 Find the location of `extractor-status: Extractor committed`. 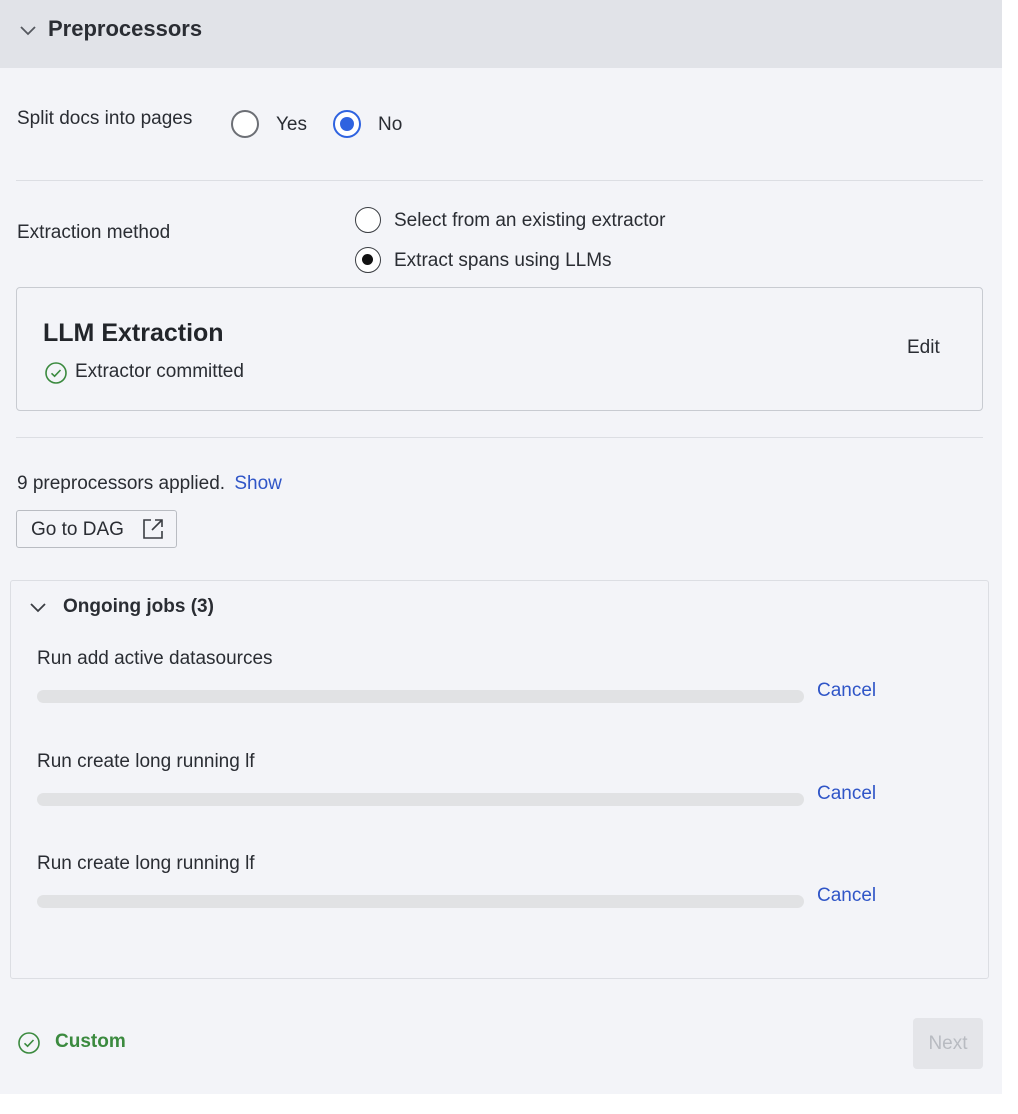

extractor-status: Extractor committed is located at coordinates (159, 371).